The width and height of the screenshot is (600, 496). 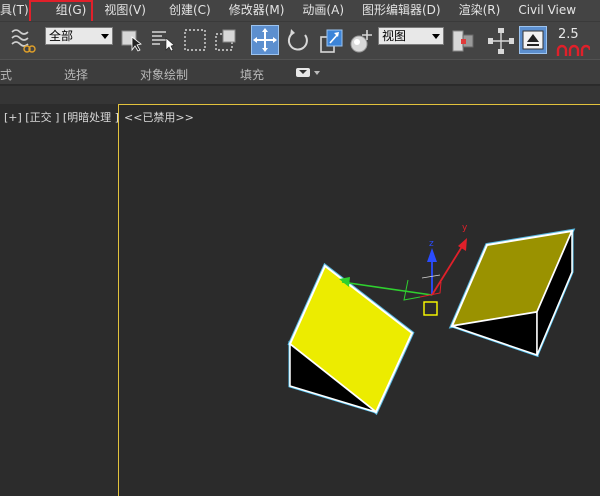 What do you see at coordinates (512, 293) in the screenshot?
I see `selected-box-right` at bounding box center [512, 293].